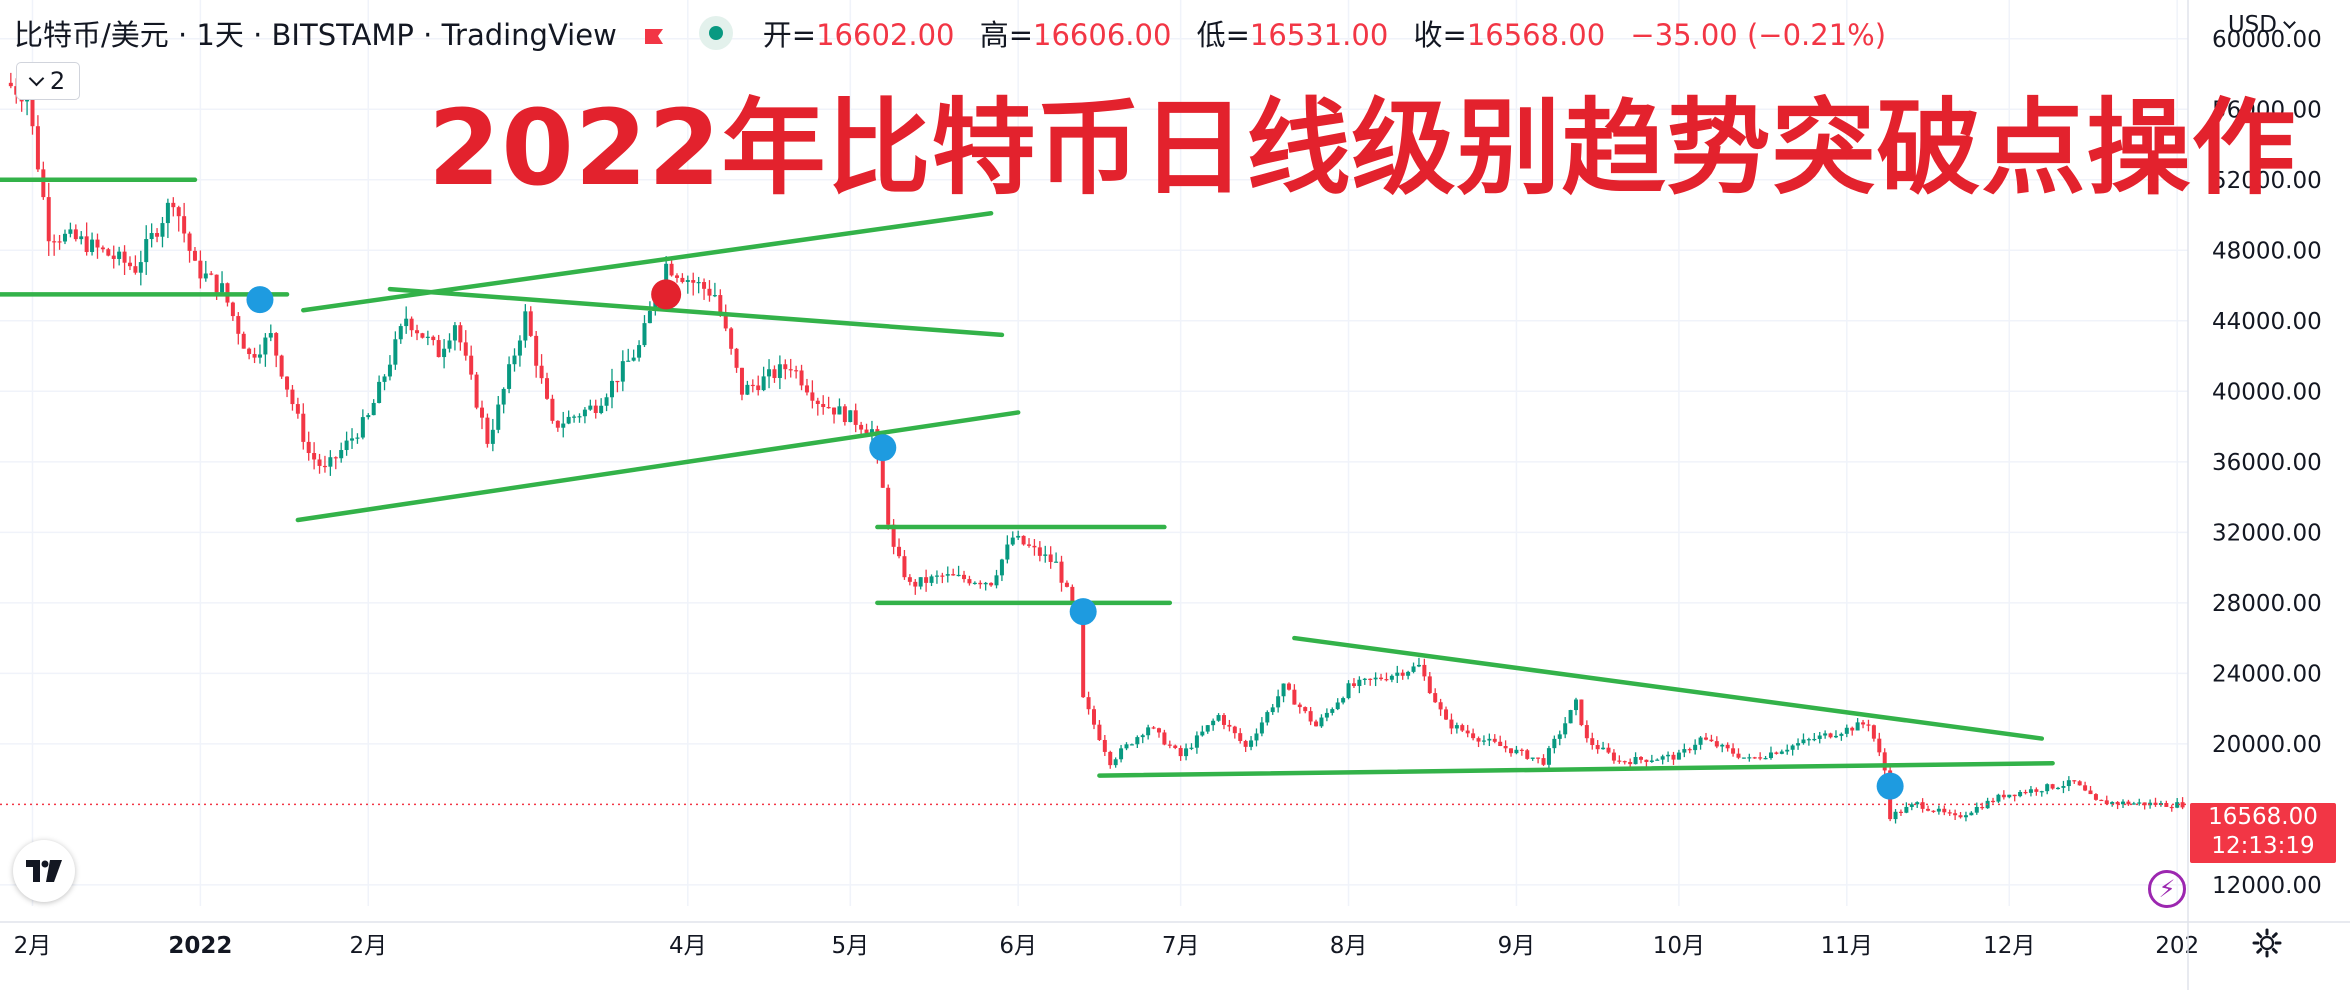 Image resolution: width=2350 pixels, height=990 pixels. What do you see at coordinates (2267, 943) in the screenshot?
I see `gear-icon` at bounding box center [2267, 943].